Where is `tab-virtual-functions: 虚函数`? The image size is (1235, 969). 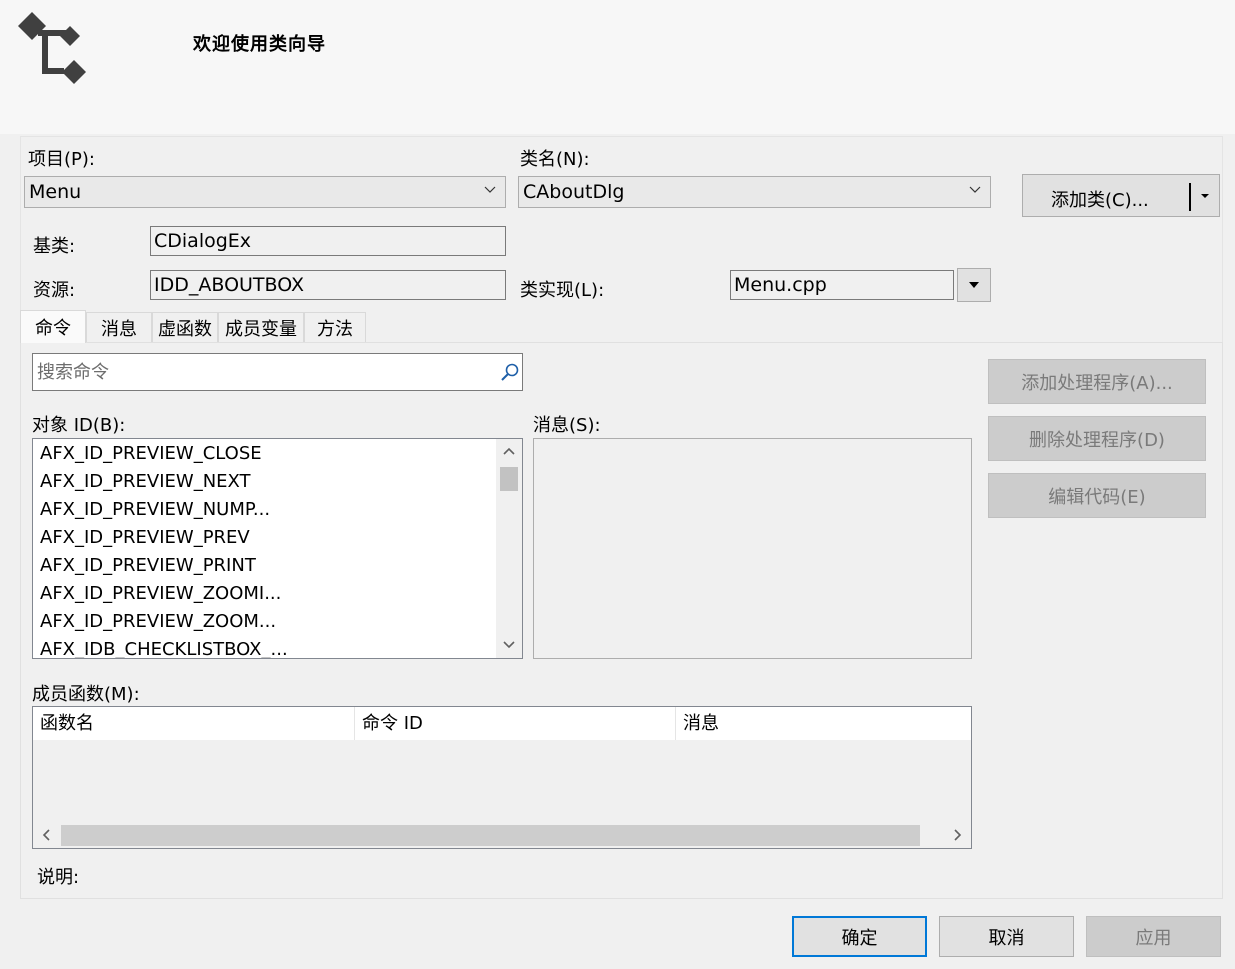
tab-virtual-functions: 虚函数 is located at coordinates (185, 327).